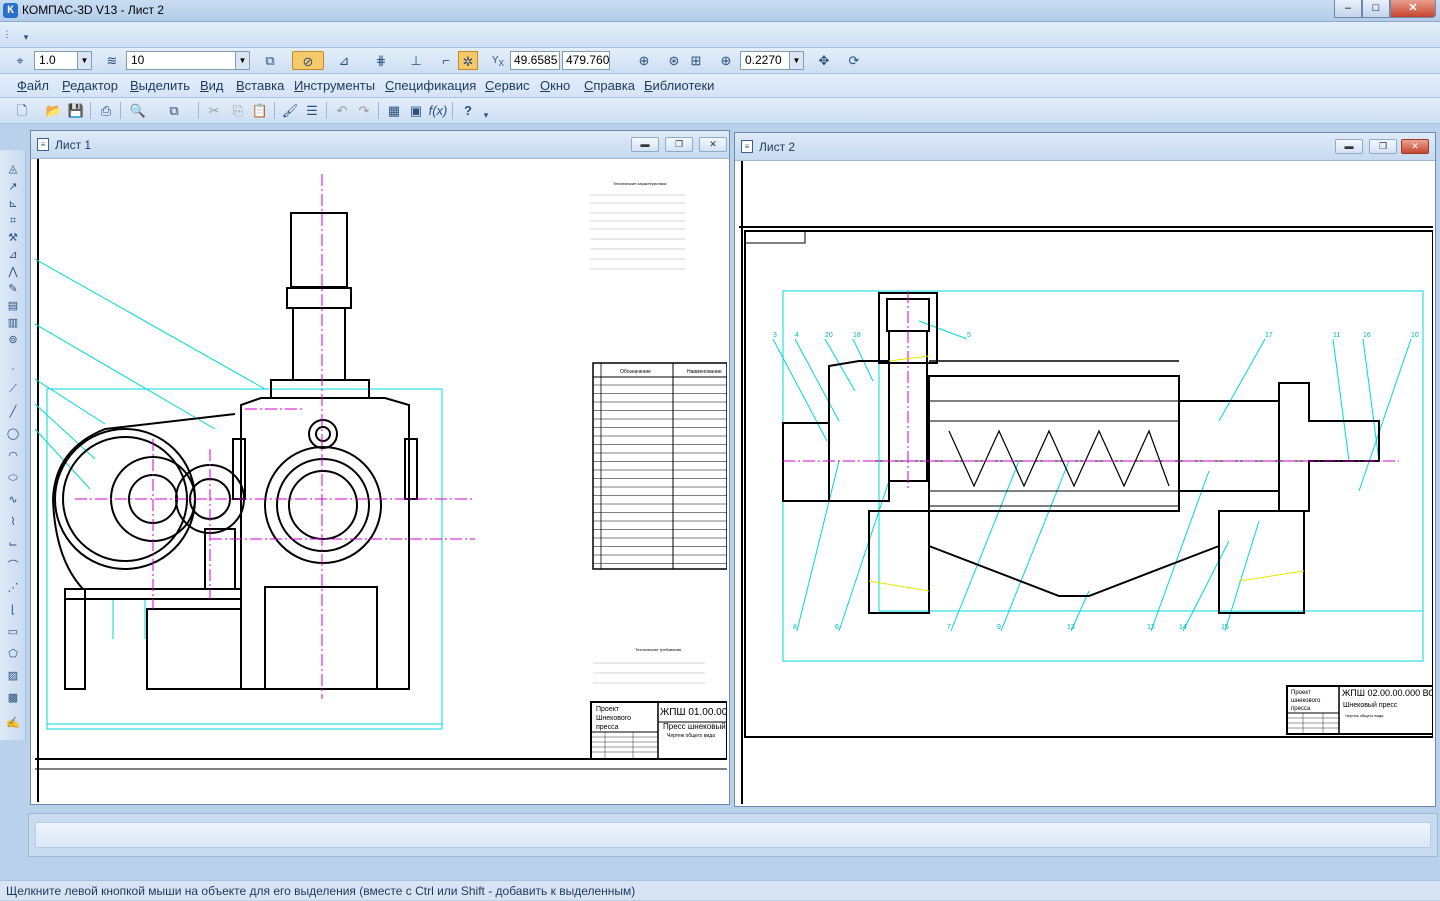  What do you see at coordinates (13, 389) in the screenshot?
I see `aux-line-icon: ⟋` at bounding box center [13, 389].